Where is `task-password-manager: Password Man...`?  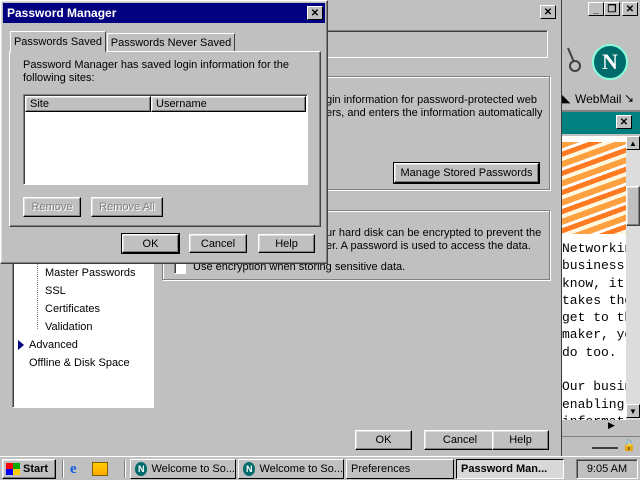 task-password-manager: Password Man... is located at coordinates (510, 469).